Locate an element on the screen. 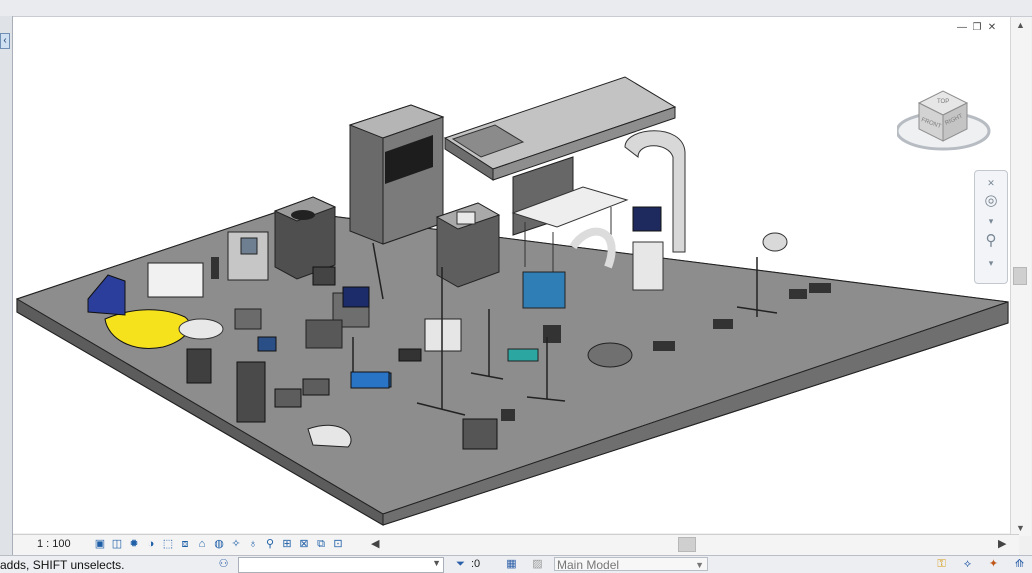 The width and height of the screenshot is (1032, 573). restore-icon: ❐ is located at coordinates (977, 28).